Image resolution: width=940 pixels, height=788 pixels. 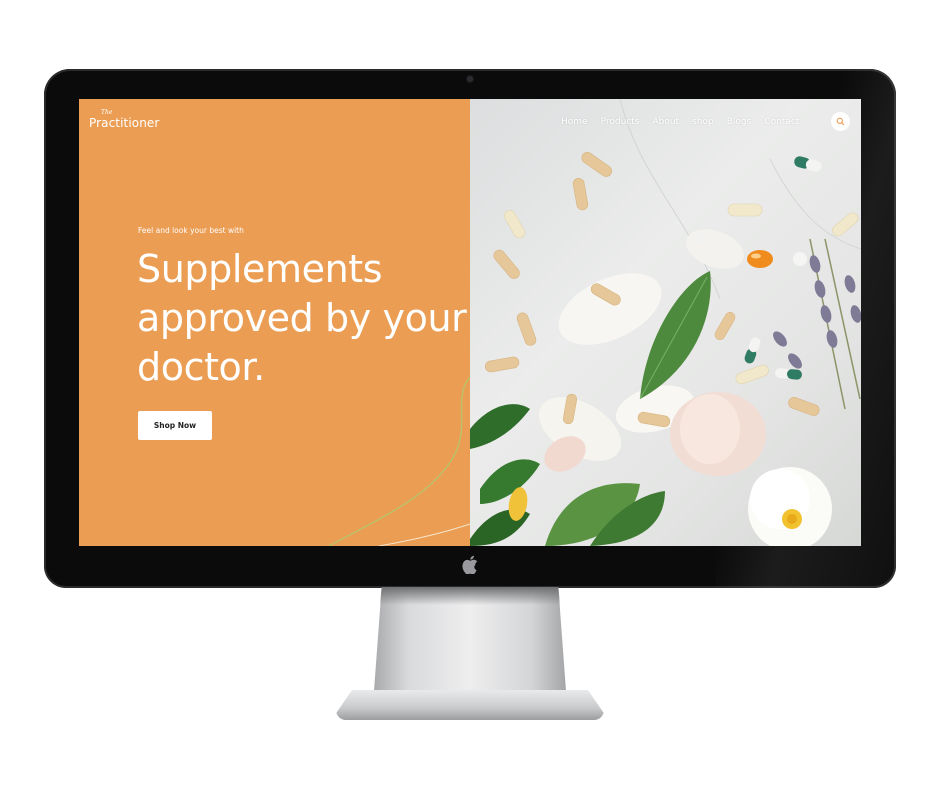 I want to click on nav-item-products: Products, so click(x=620, y=122).